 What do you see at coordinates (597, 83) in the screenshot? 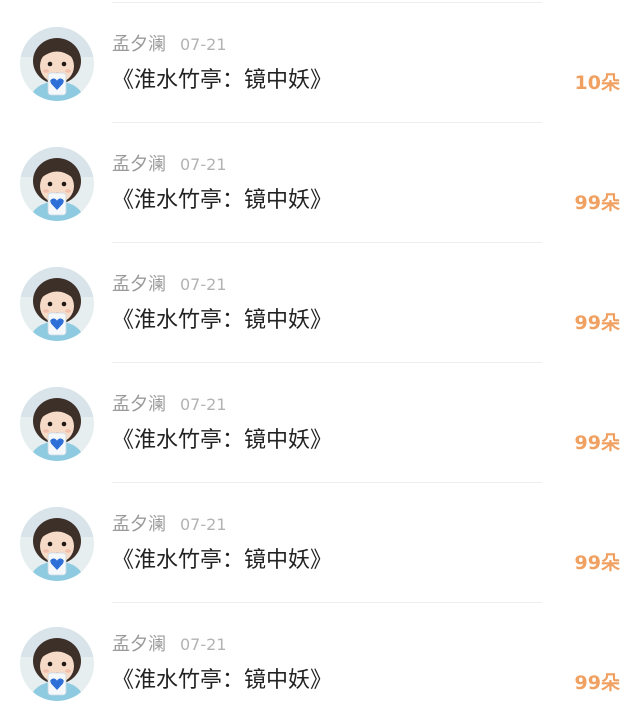
I see `flower-amount: 10朵` at bounding box center [597, 83].